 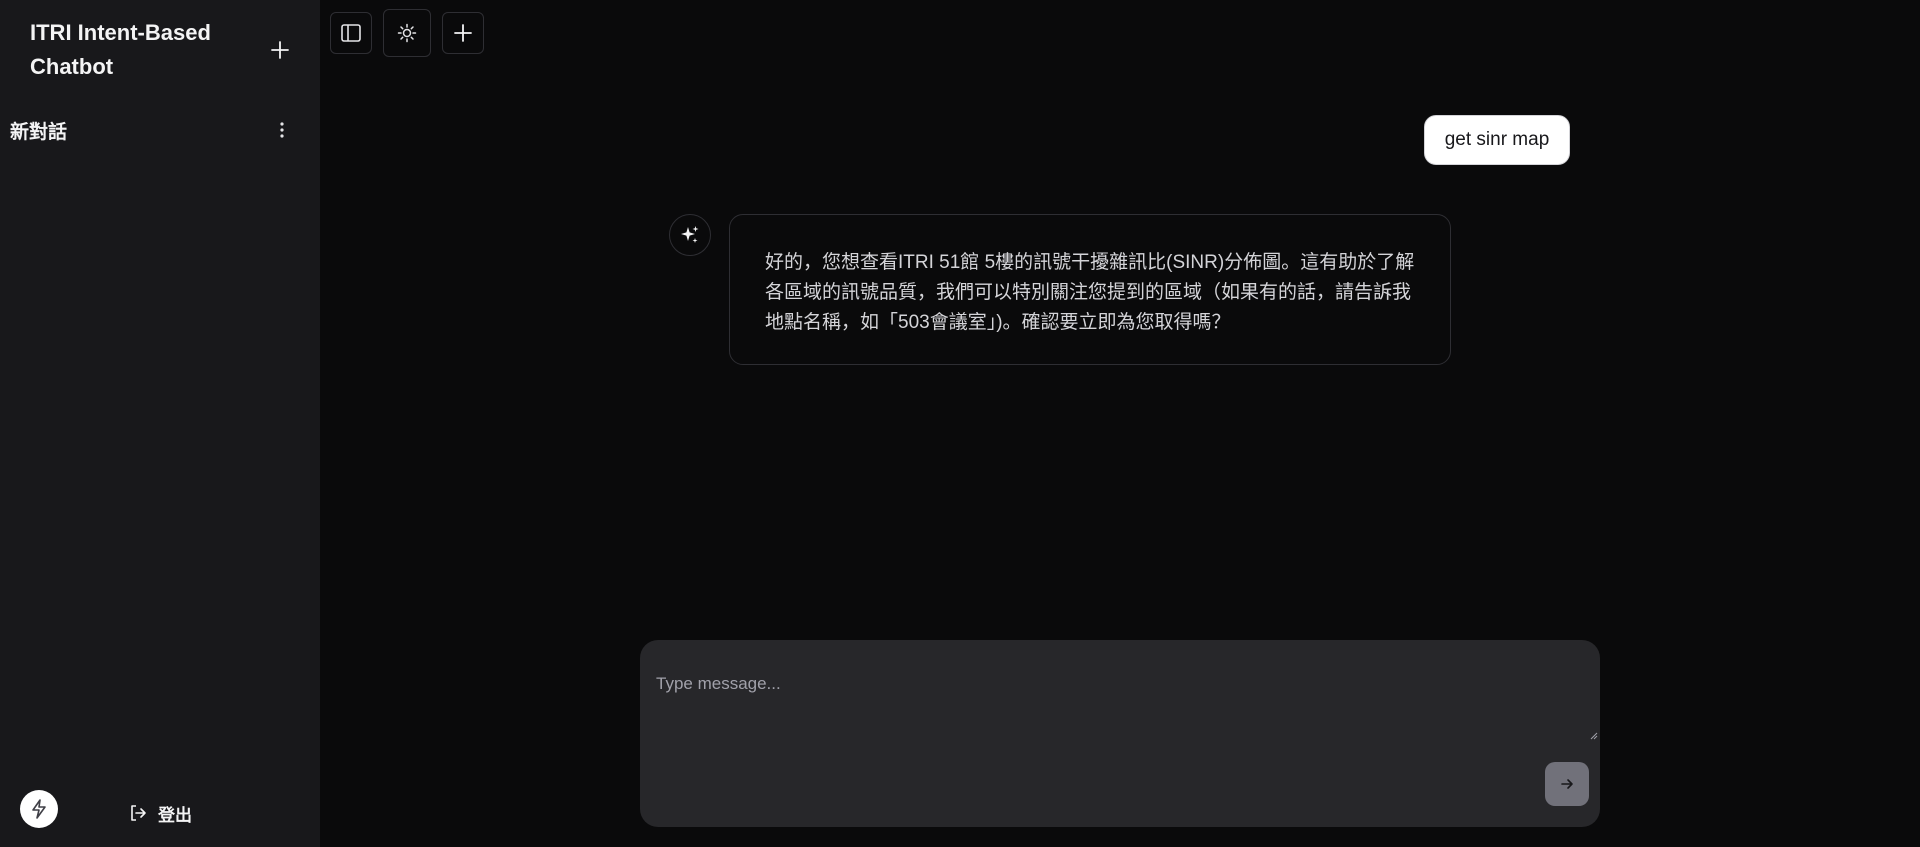 I want to click on arrow-right-icon, so click(x=1567, y=784).